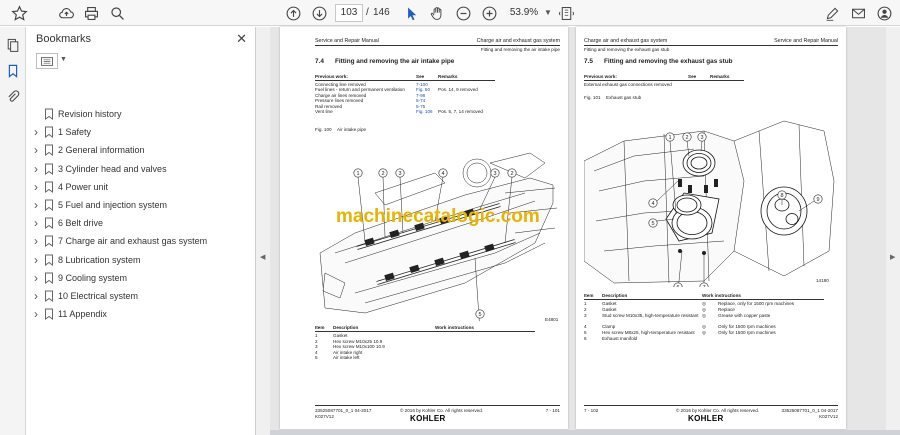 Image resolution: width=900 pixels, height=435 pixels. Describe the element at coordinates (141, 132) in the screenshot. I see `bookmark-item: › 1 Safety` at that location.